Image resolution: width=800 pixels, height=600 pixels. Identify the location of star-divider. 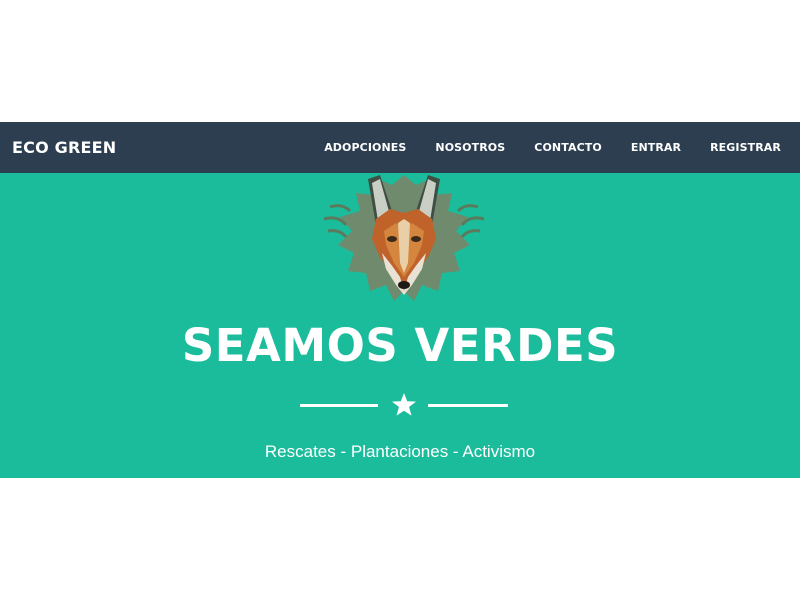
(404, 405).